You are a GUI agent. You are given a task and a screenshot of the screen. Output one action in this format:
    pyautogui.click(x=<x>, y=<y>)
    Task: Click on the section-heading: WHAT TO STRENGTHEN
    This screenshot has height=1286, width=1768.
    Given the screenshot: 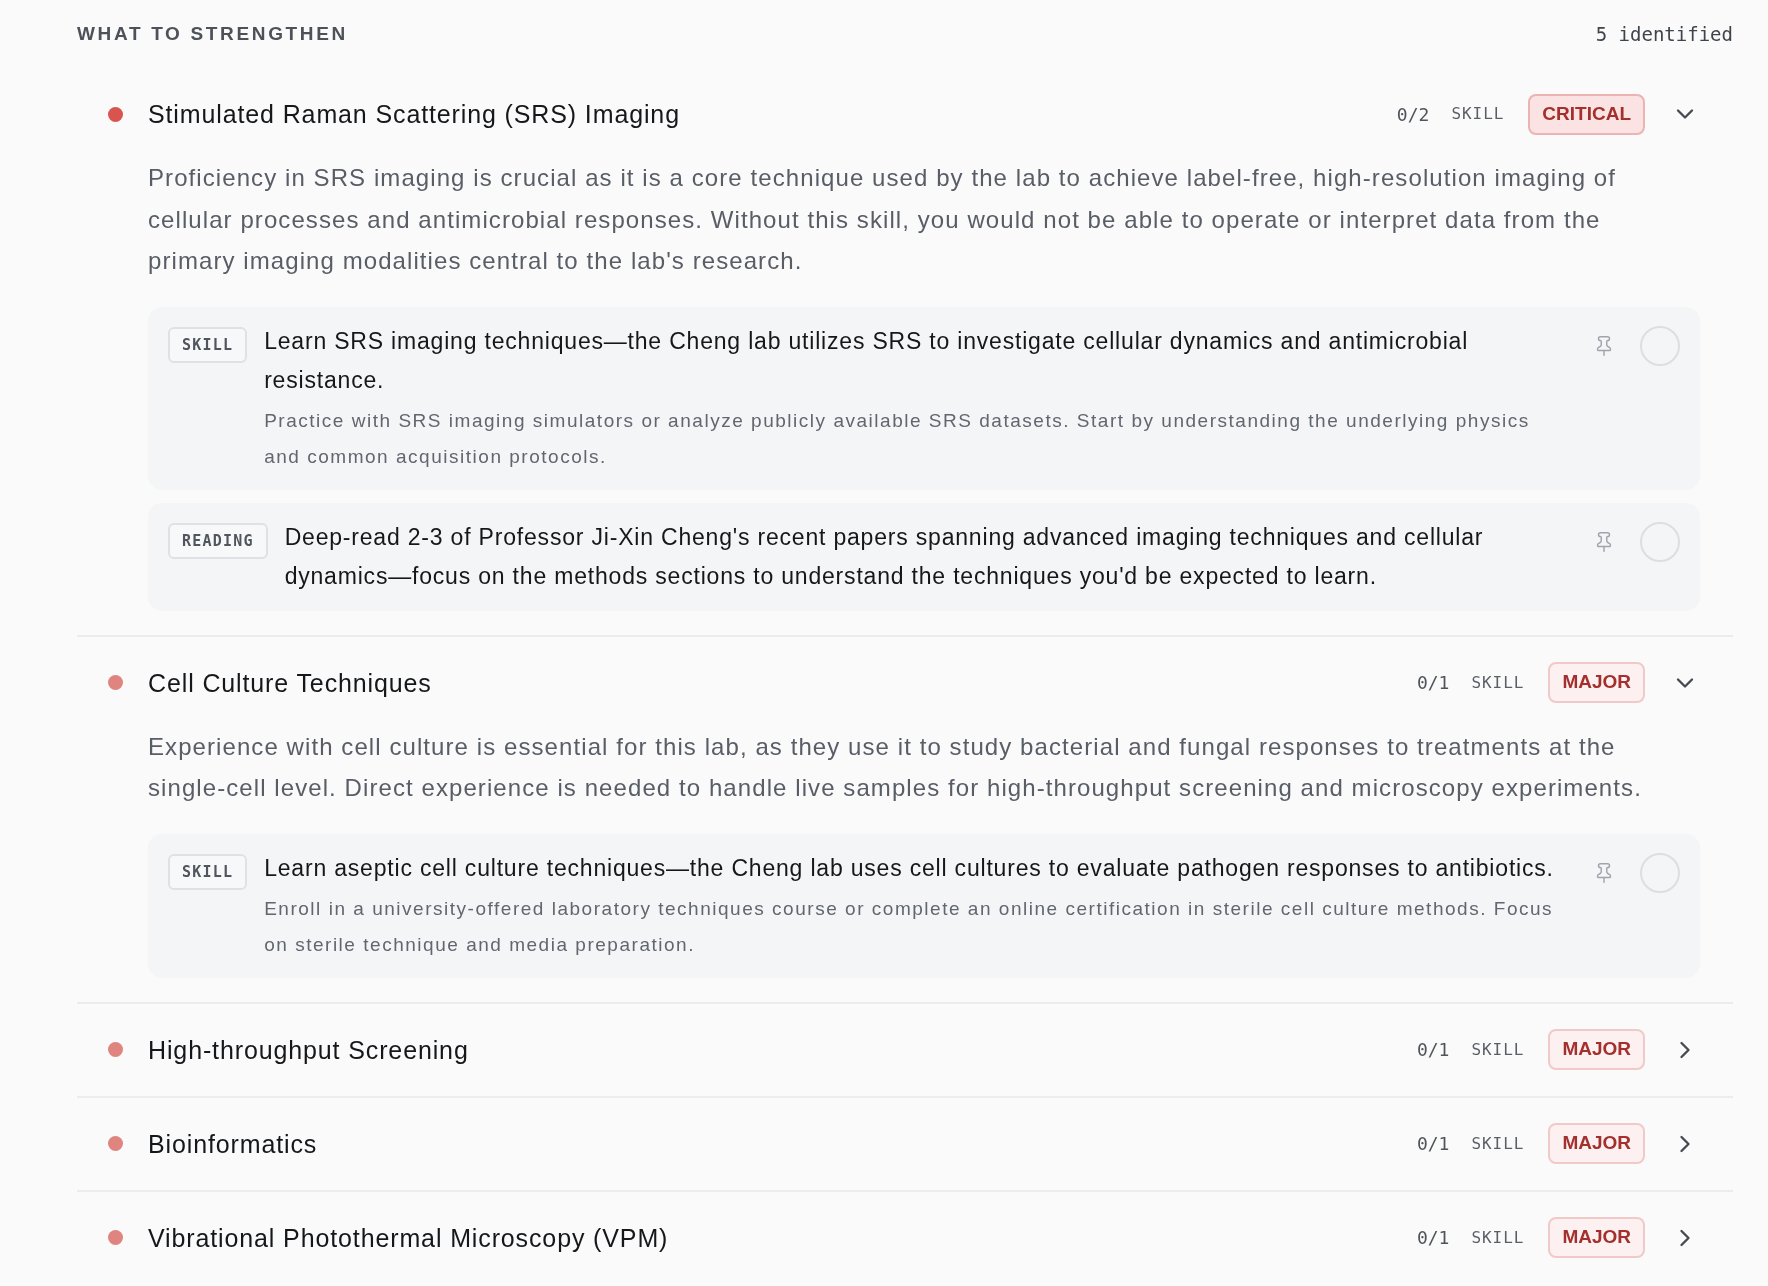 What is the action you would take?
    pyautogui.click(x=212, y=33)
    